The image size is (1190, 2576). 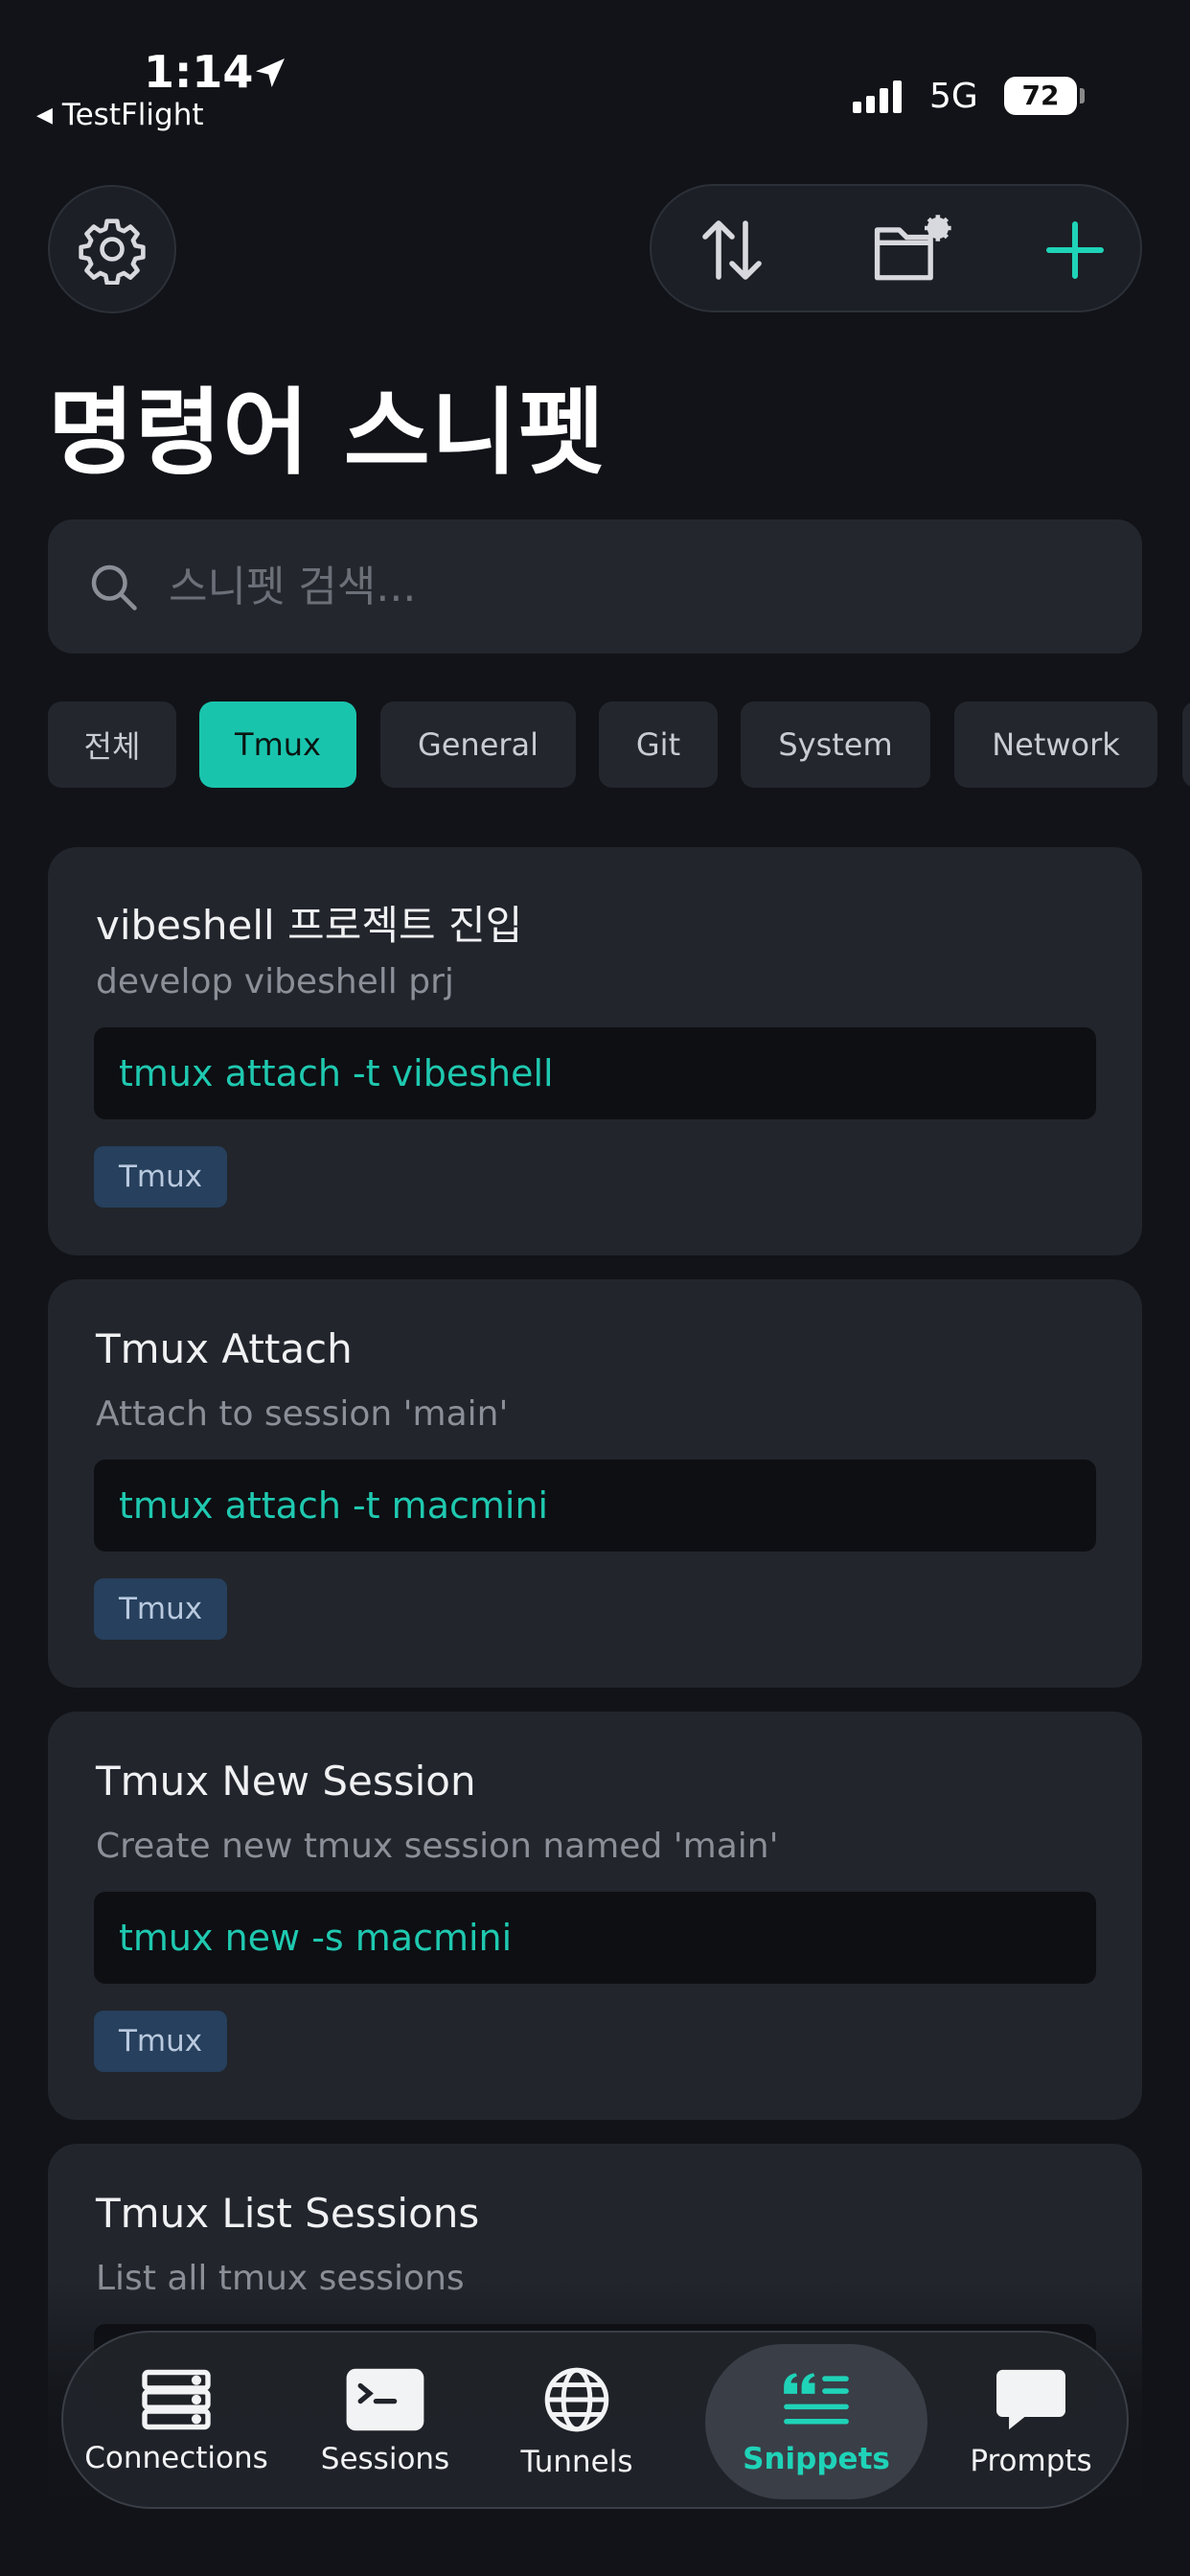 I want to click on sort-button, so click(x=732, y=250).